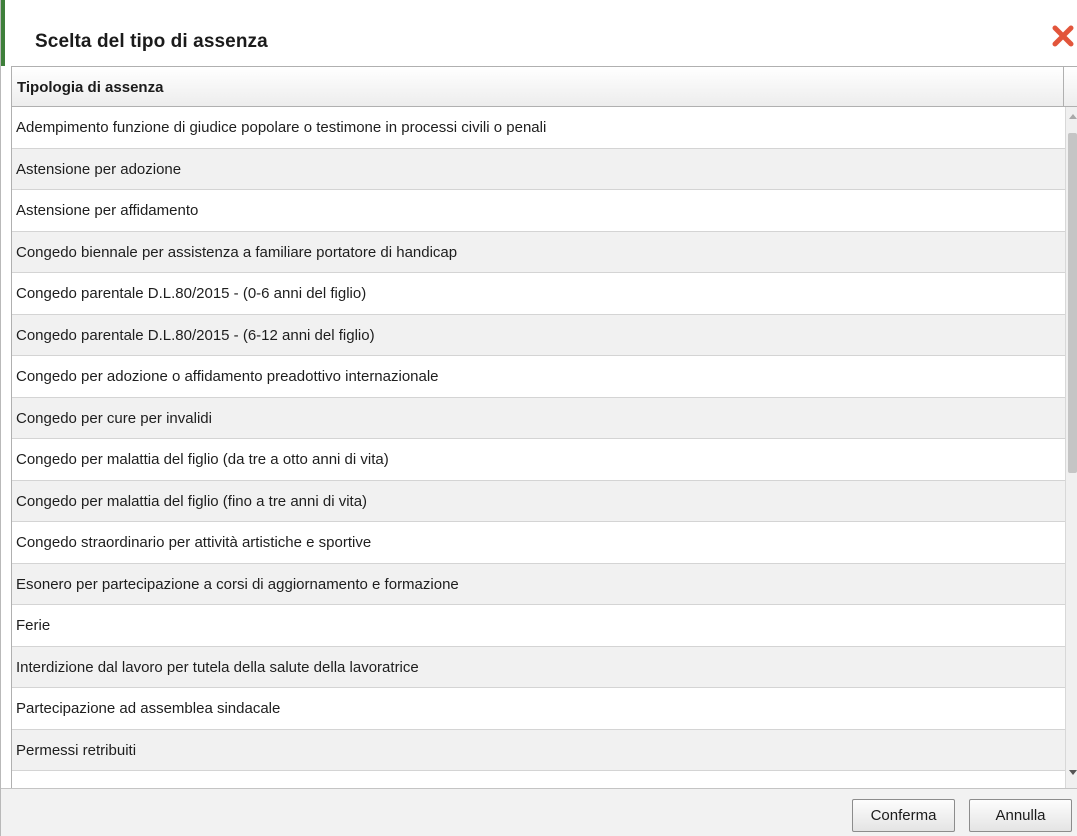 Image resolution: width=1077 pixels, height=836 pixels. What do you see at coordinates (151, 41) in the screenshot?
I see `dialog-title: Scelta del tipo di assenza` at bounding box center [151, 41].